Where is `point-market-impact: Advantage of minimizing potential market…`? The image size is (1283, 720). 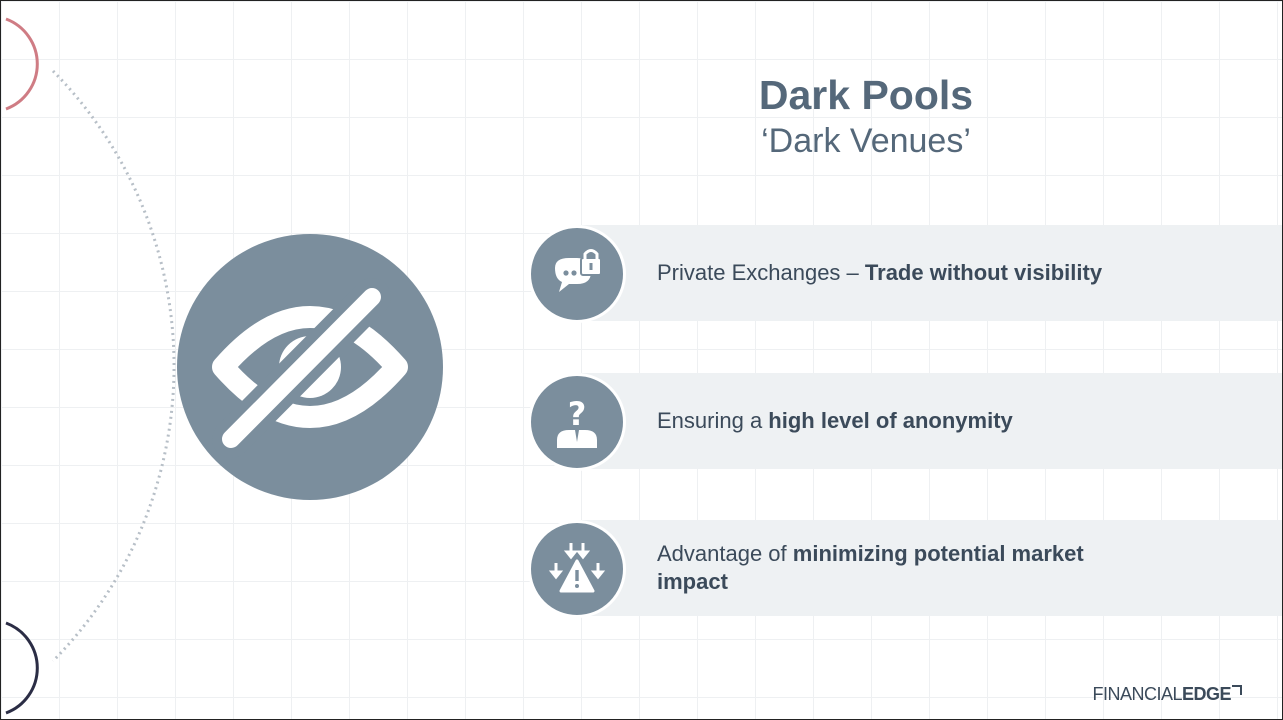
point-market-impact: Advantage of minimizing potential market… is located at coordinates (905, 569).